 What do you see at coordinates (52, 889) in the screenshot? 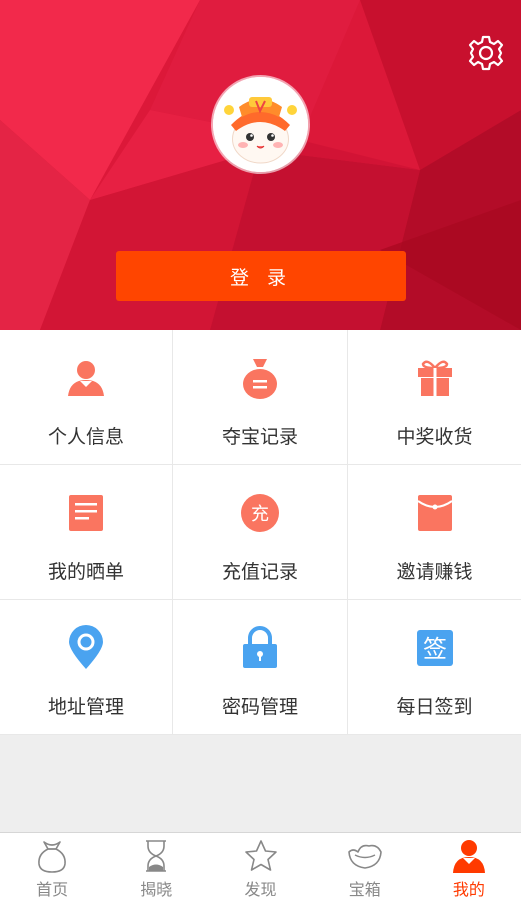
I see `tab-label: 首页` at bounding box center [52, 889].